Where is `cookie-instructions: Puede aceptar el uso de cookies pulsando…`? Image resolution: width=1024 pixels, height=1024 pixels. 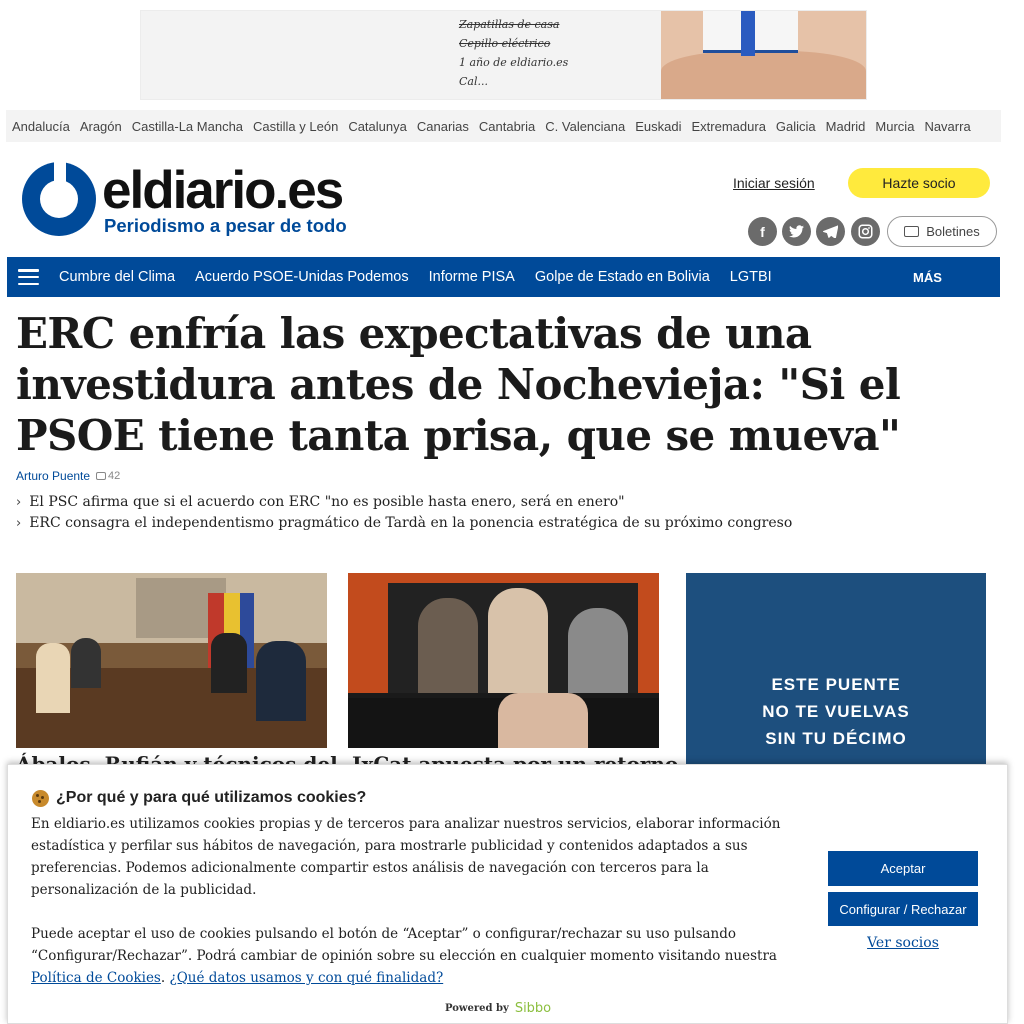 cookie-instructions: Puede aceptar el uso de cookies pulsando… is located at coordinates (418, 956).